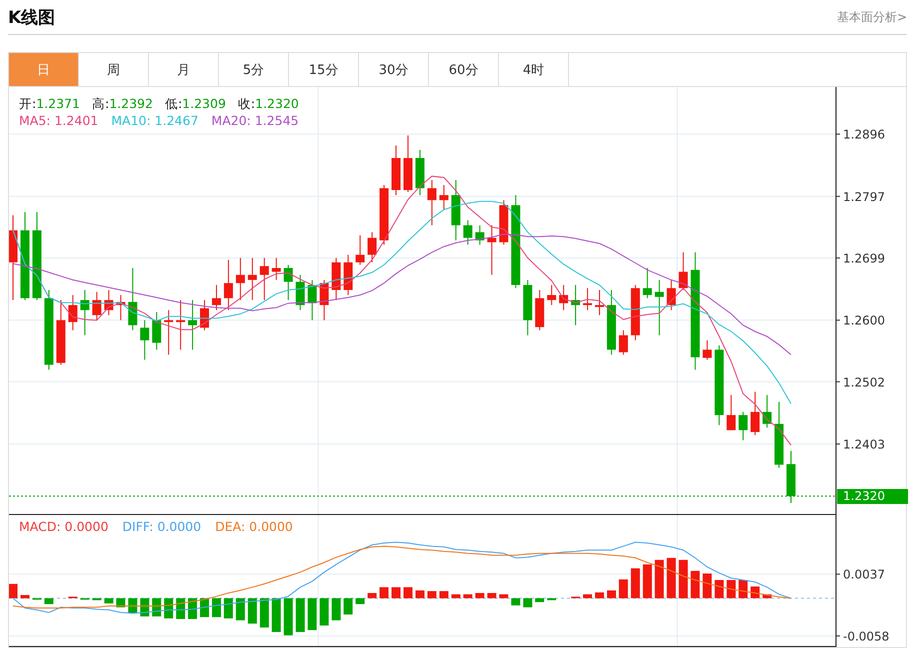  I want to click on ohlc-value: 1.2320, so click(277, 103).